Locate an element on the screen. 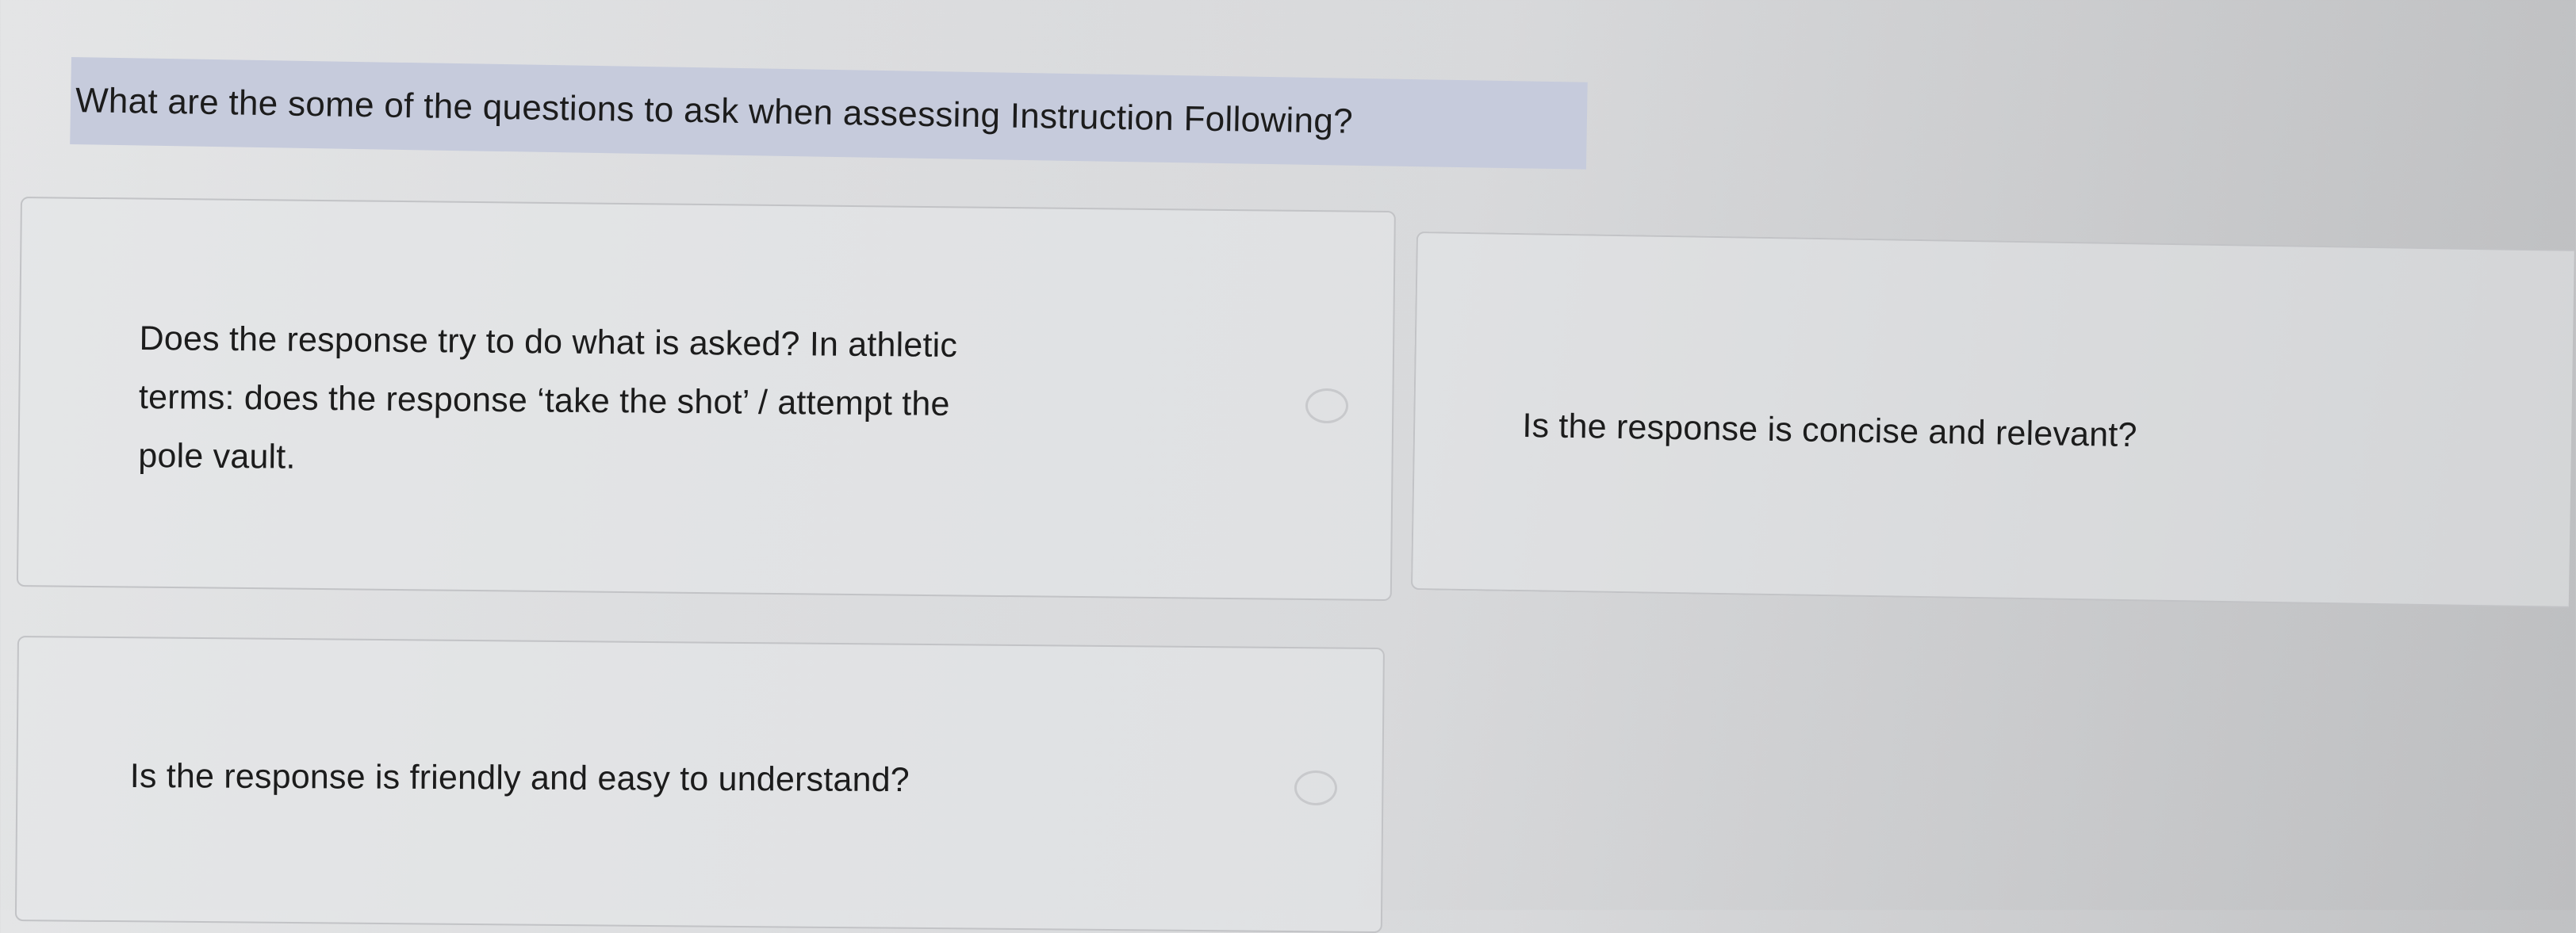 This screenshot has height=933, width=2576. answer-option-1-radio is located at coordinates (1327, 405).